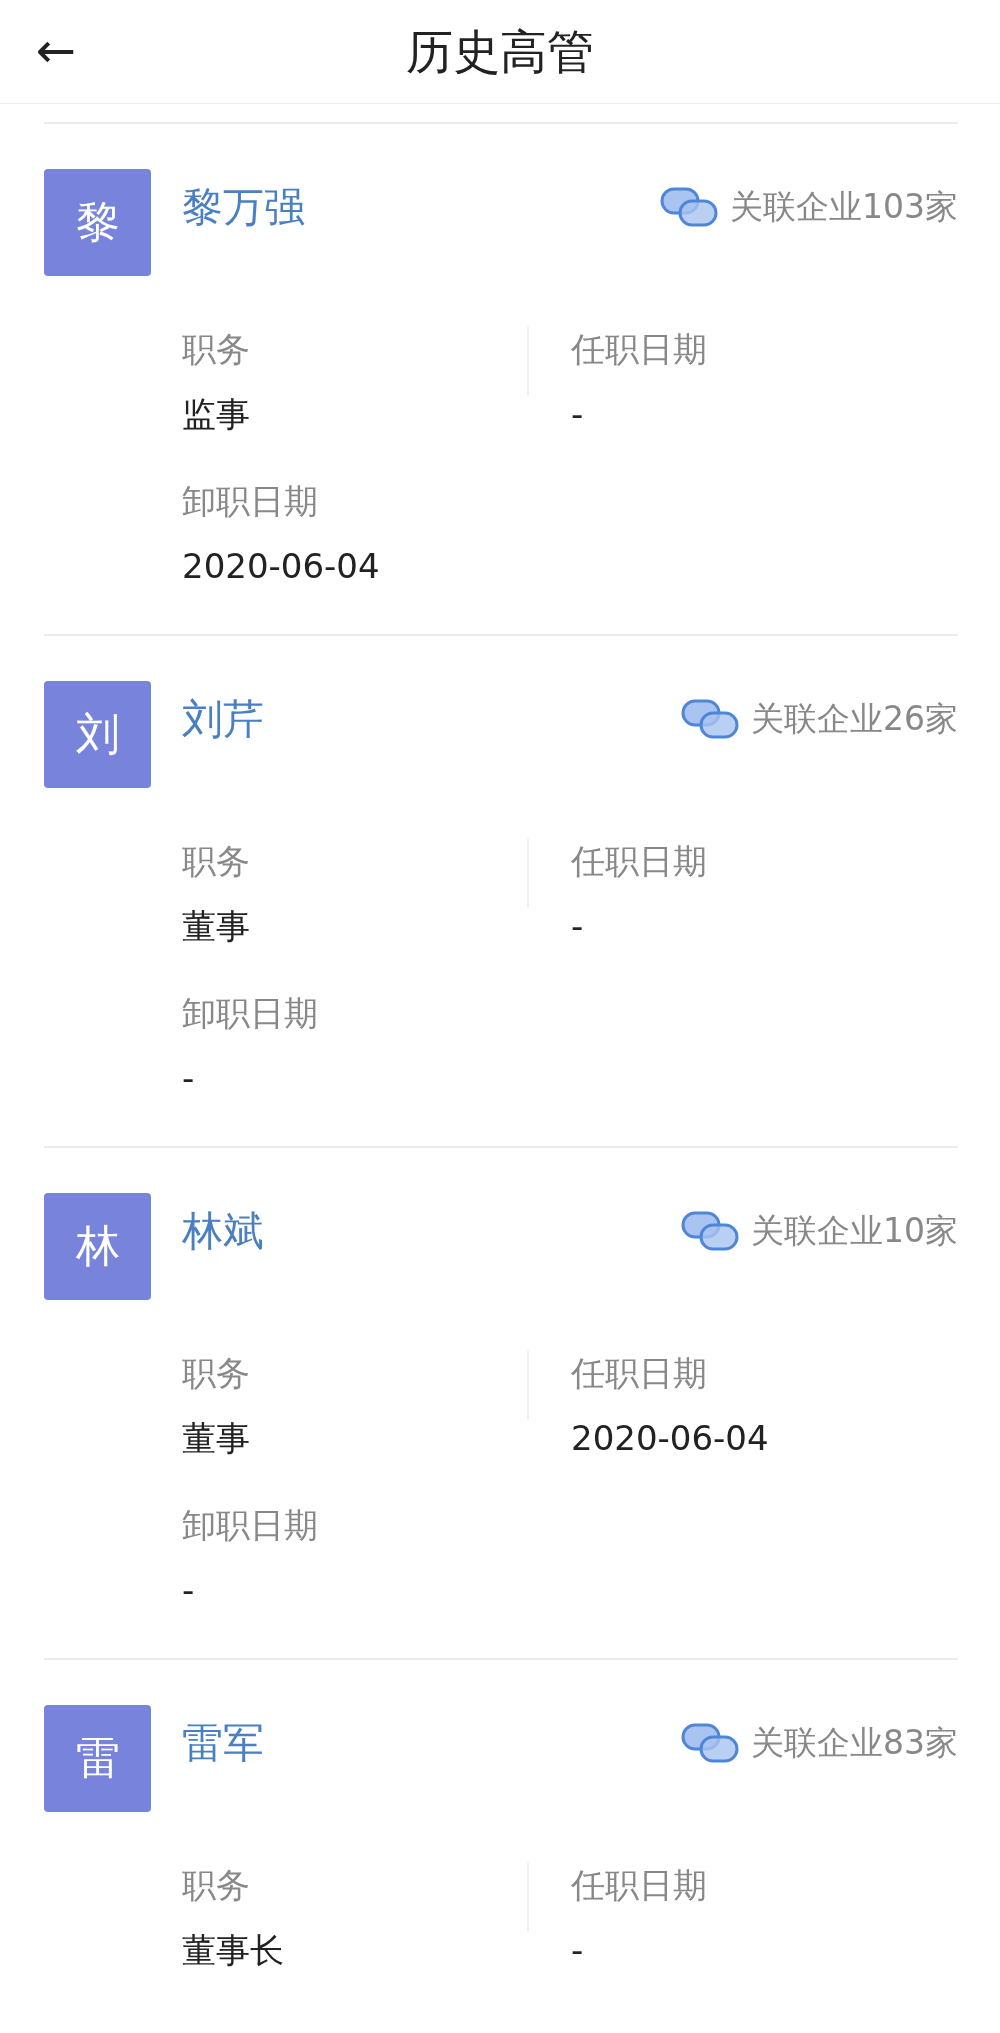 This screenshot has width=1000, height=2033. Describe the element at coordinates (854, 1231) in the screenshot. I see `related-companies-count: 关联企业10家` at that location.